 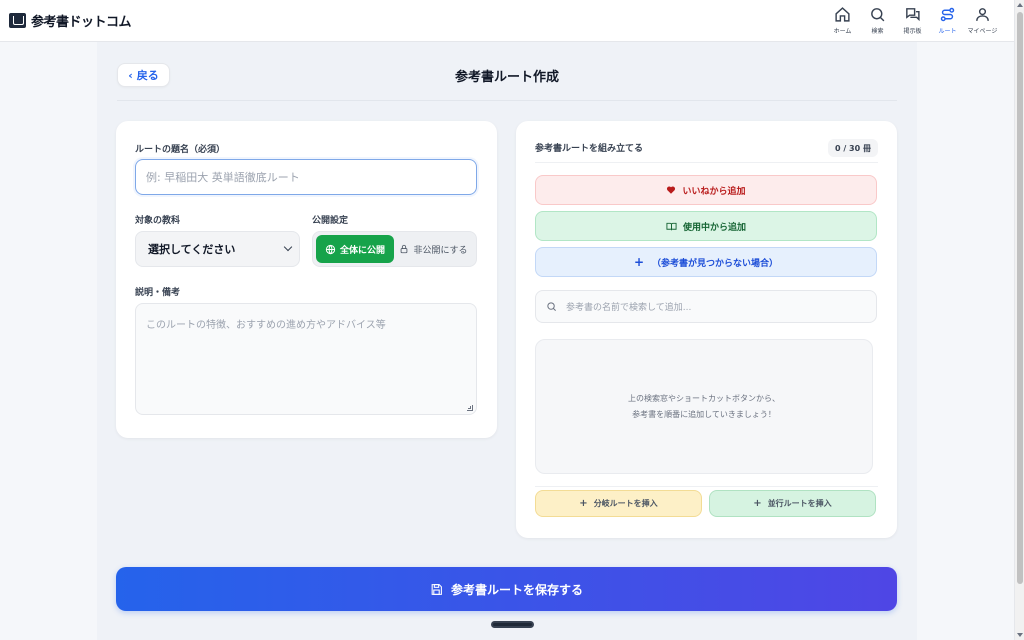 I want to click on page-title: 参考書ルート作成, so click(x=506, y=77).